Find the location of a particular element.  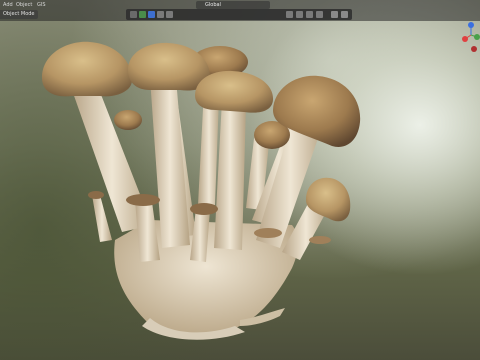

hand-icon is located at coordinates (133, 14).